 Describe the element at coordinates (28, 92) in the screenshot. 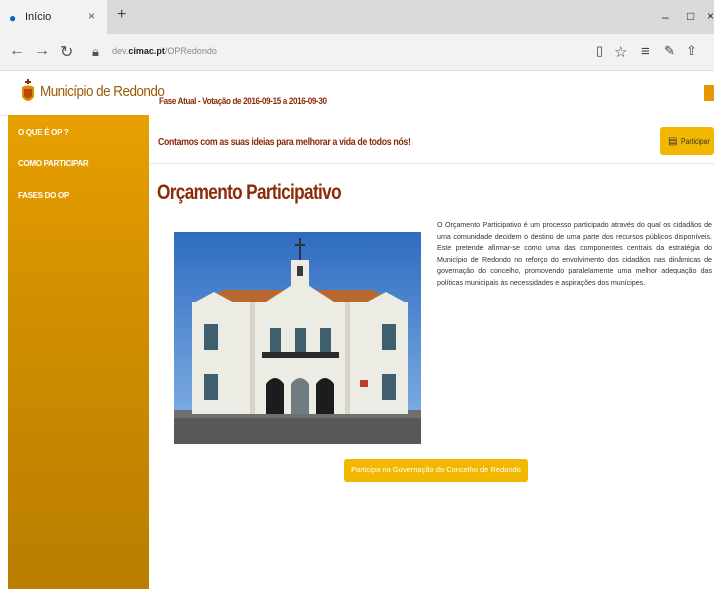

I see `municipality-logo-icon` at that location.